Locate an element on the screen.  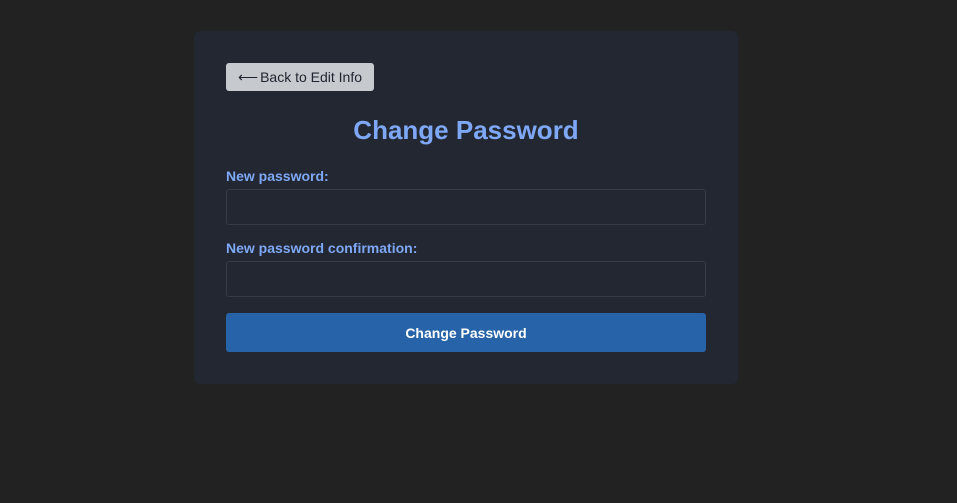
arrow-left-icon: ⟵ is located at coordinates (248, 77).